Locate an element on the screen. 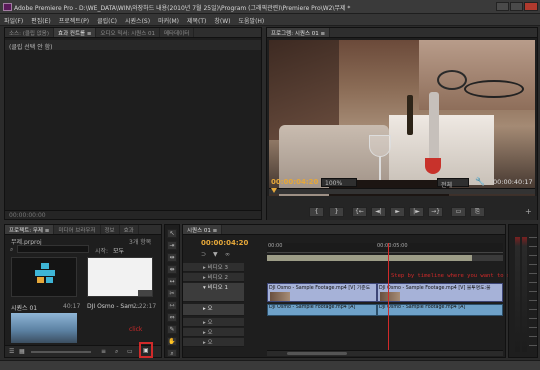 This screenshot has height=370, width=540. menu-project: 프로젝트(P) is located at coordinates (74, 19).